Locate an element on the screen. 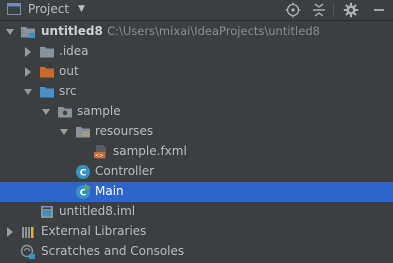 The image size is (393, 263). main-label: Main is located at coordinates (109, 191).